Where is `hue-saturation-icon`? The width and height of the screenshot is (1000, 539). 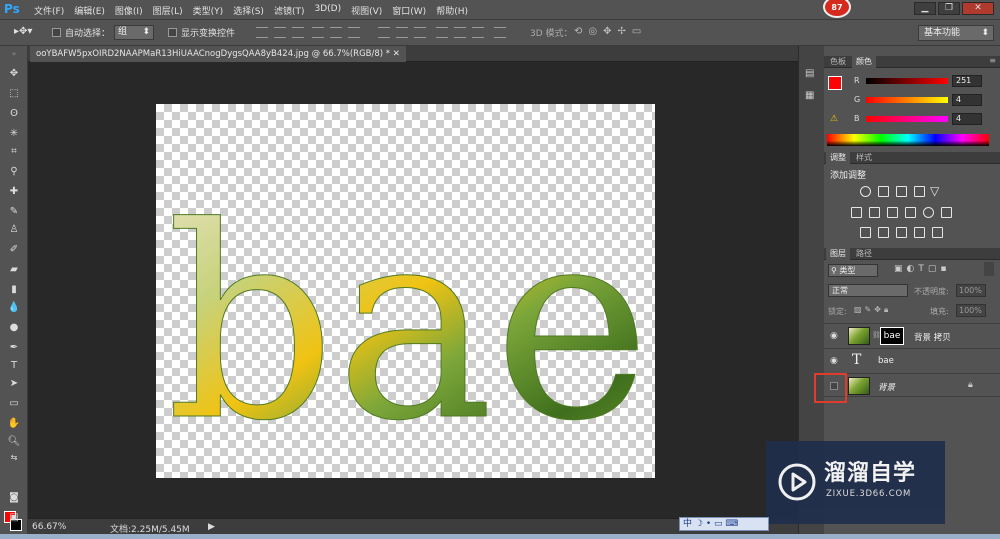 hue-saturation-icon is located at coordinates (856, 212).